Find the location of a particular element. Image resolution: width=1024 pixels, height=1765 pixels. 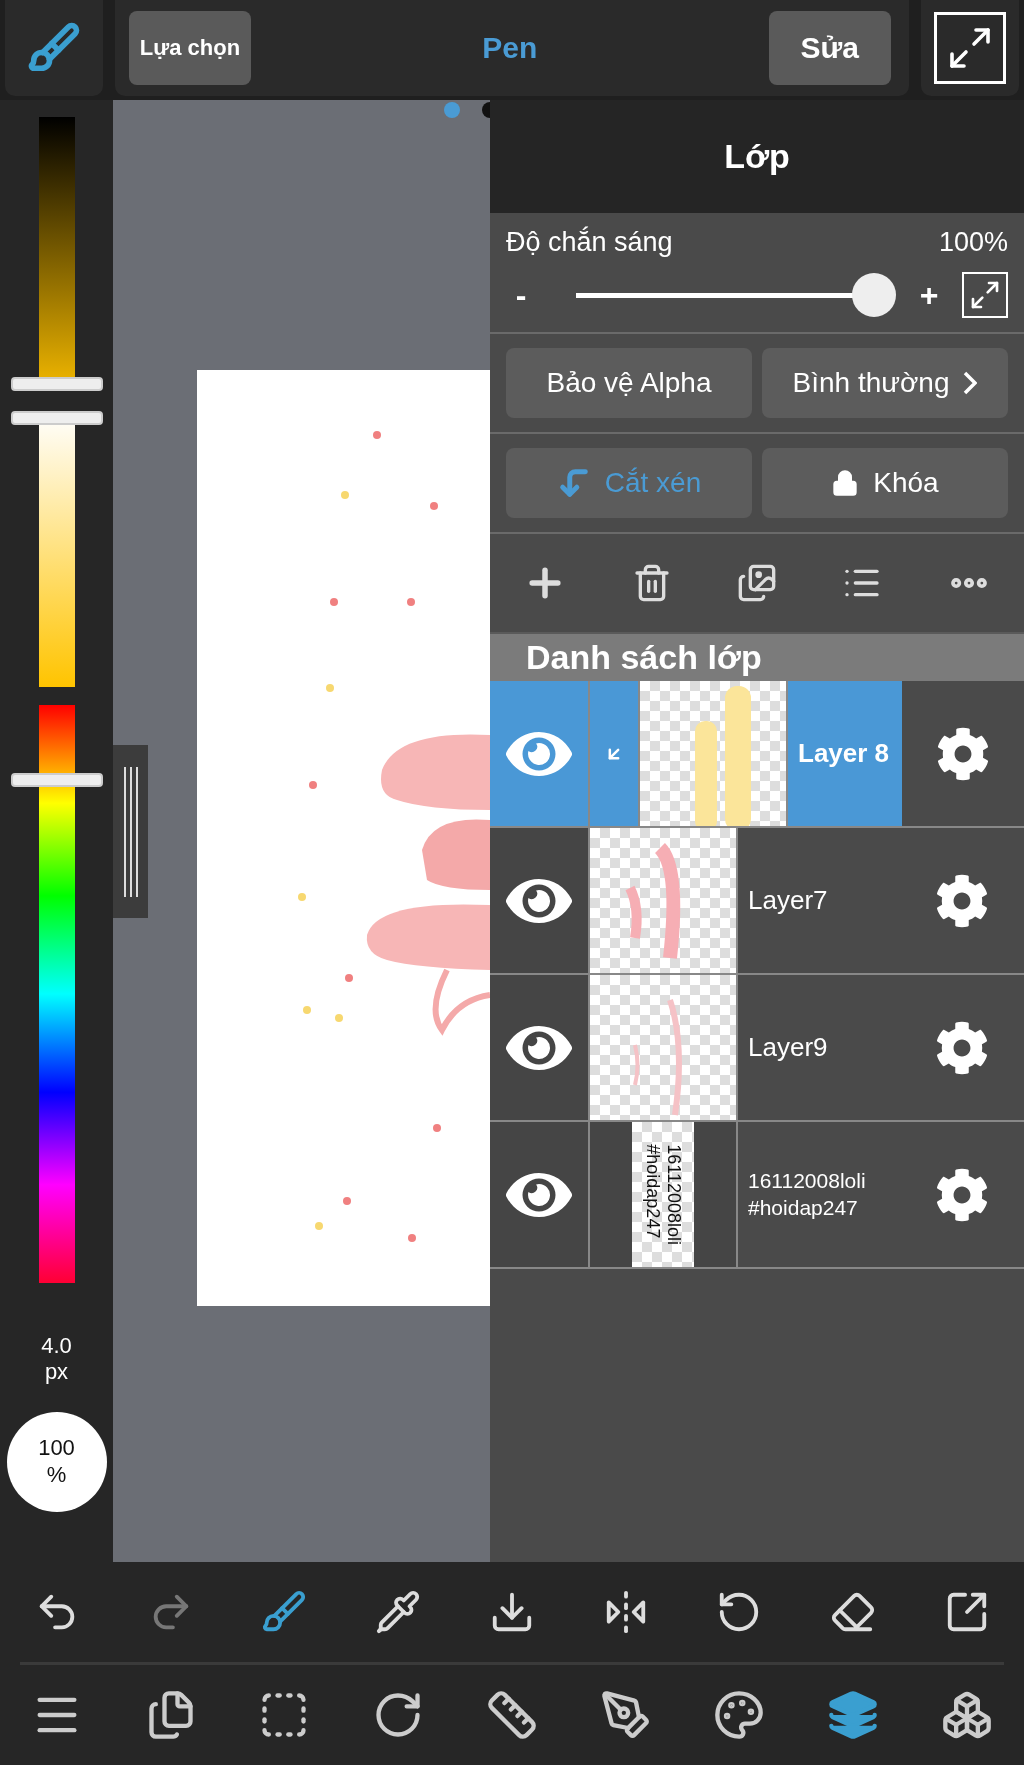

opacity-label: Độ chắn sáng is located at coordinates (589, 242).